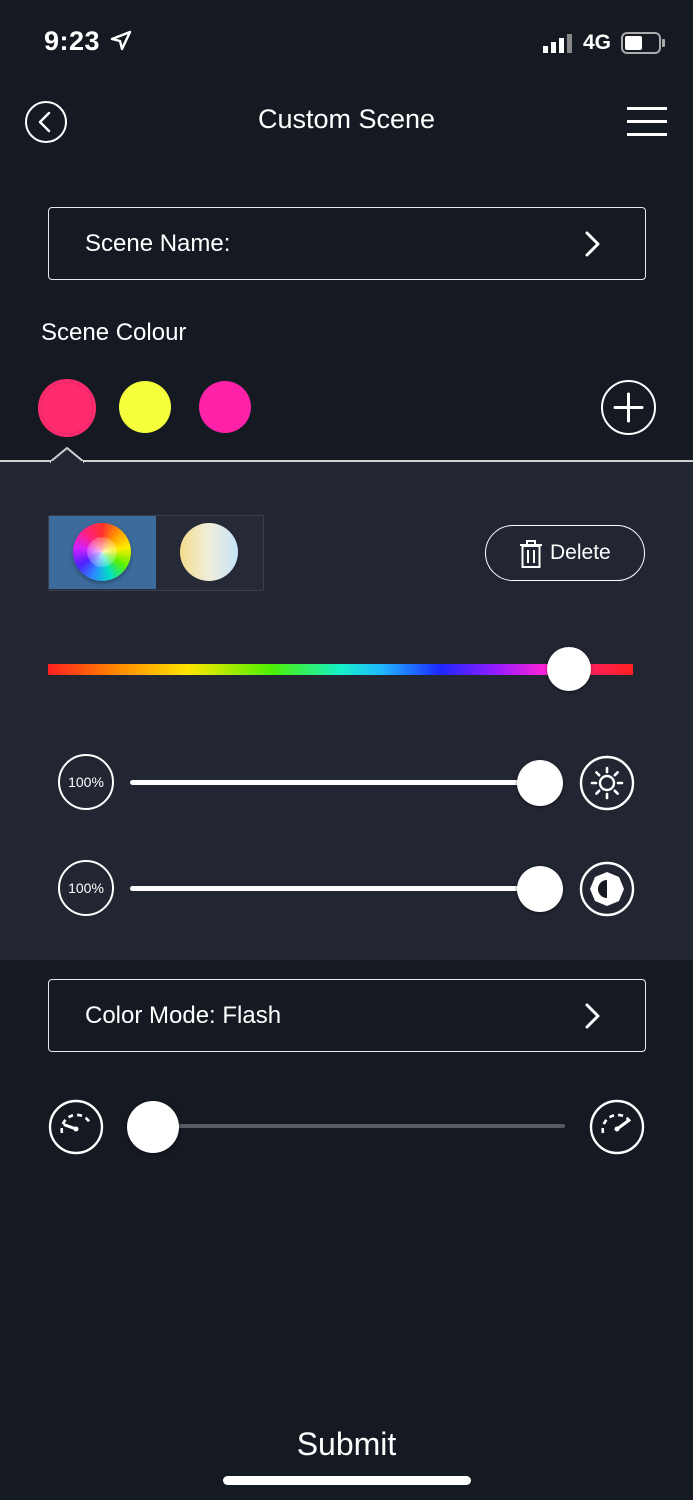  Describe the element at coordinates (67, 455) in the screenshot. I see `panel-pointer` at that location.